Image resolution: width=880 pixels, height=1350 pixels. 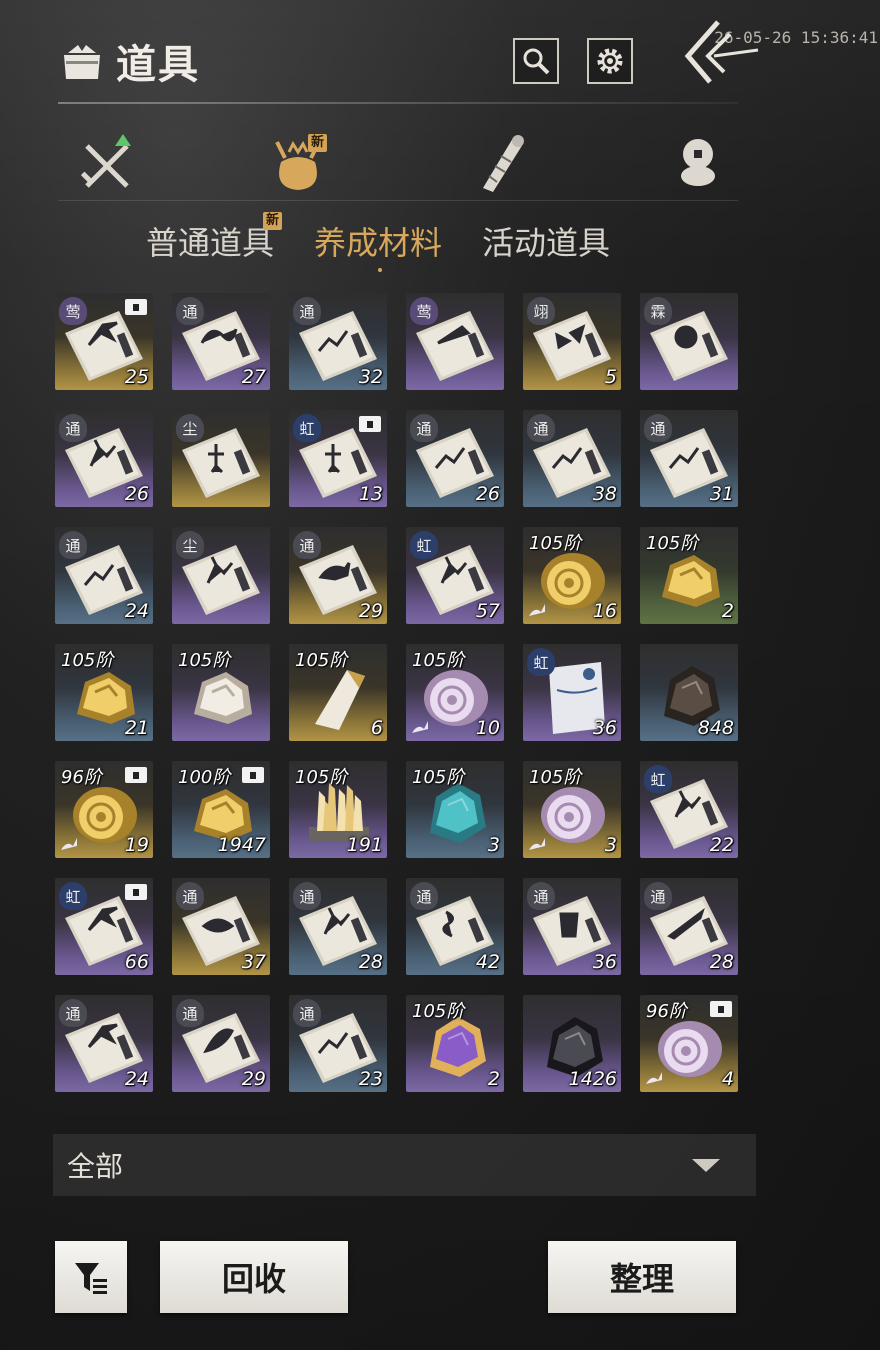 I want to click on item-slot: 通 32, so click(x=338, y=341).